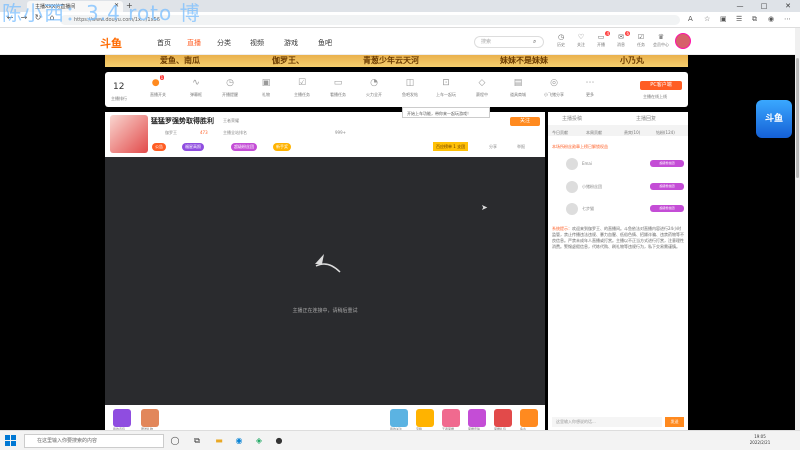 The height and width of the screenshot is (450, 800). I want to click on toolbar-host-task: ☑ 主播任务, so click(302, 88).